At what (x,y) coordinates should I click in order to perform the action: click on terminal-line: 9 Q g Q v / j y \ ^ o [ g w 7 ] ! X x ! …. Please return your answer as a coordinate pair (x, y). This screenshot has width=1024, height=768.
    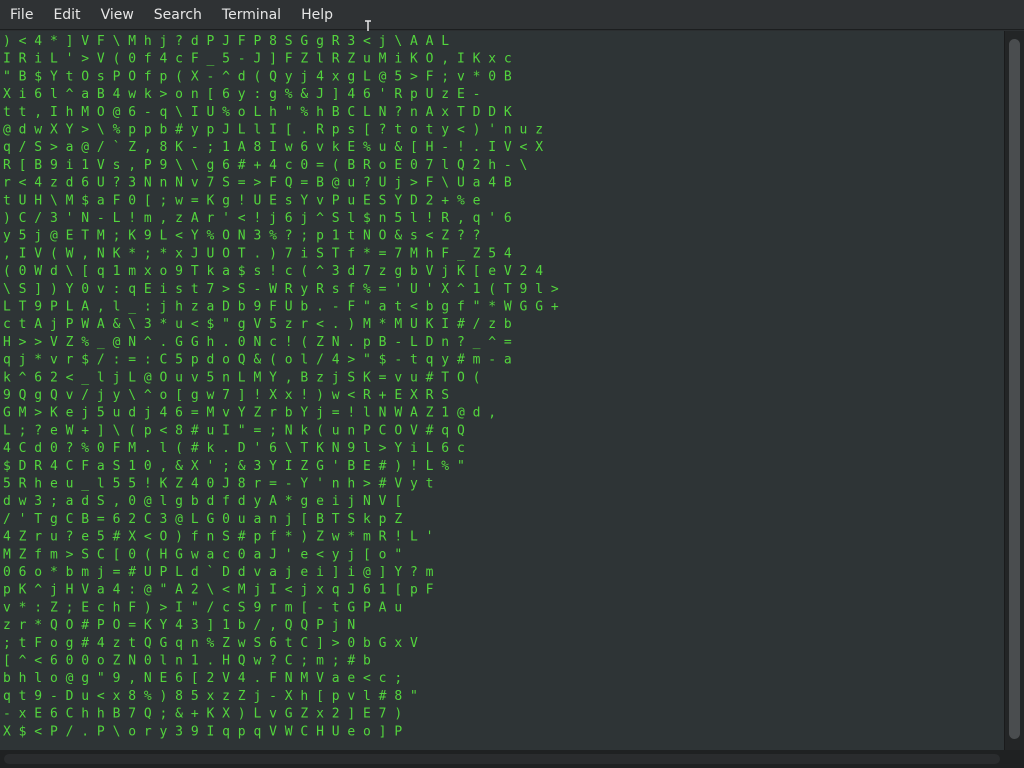
    Looking at the image, I should click on (226, 395).